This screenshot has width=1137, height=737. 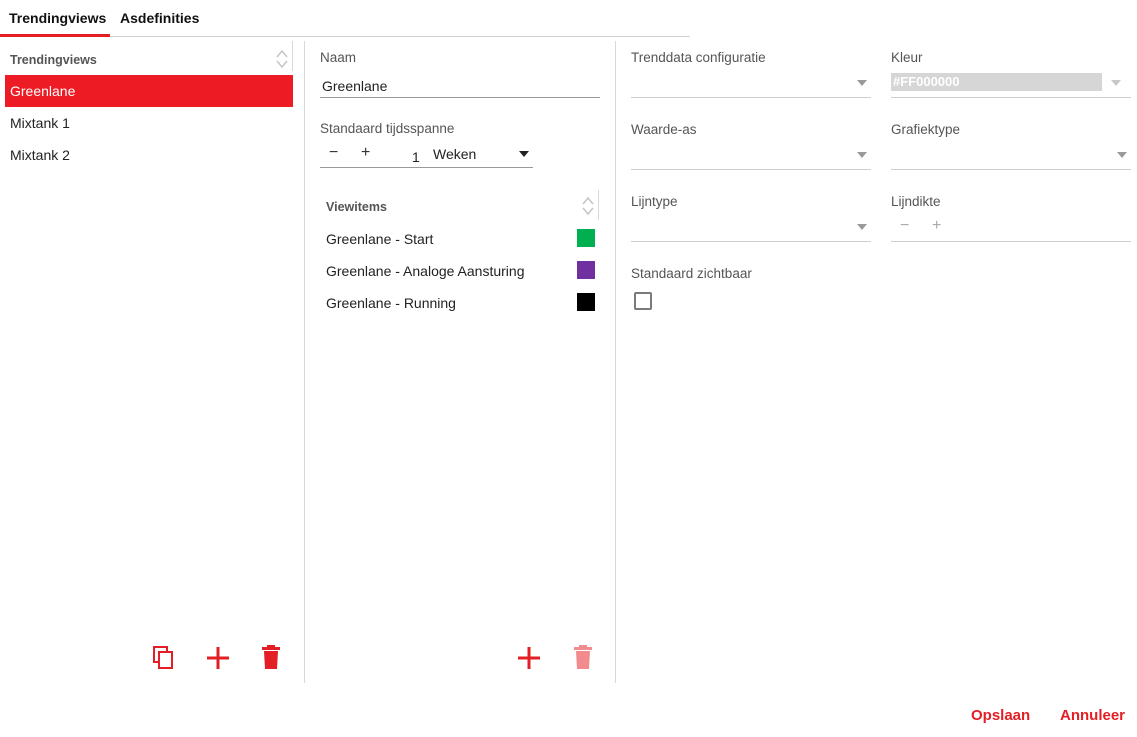 I want to click on trenddata-select-underline, so click(x=751, y=97).